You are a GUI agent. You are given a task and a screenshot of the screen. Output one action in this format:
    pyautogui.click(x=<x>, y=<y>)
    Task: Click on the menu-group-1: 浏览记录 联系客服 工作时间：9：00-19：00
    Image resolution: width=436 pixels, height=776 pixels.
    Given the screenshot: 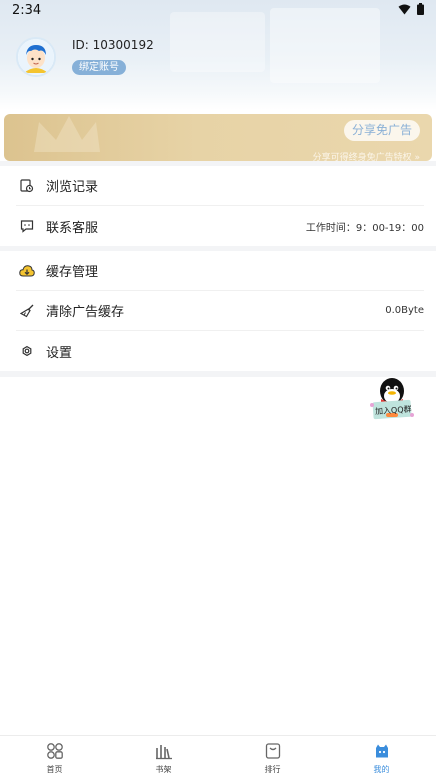 What is the action you would take?
    pyautogui.click(x=218, y=206)
    